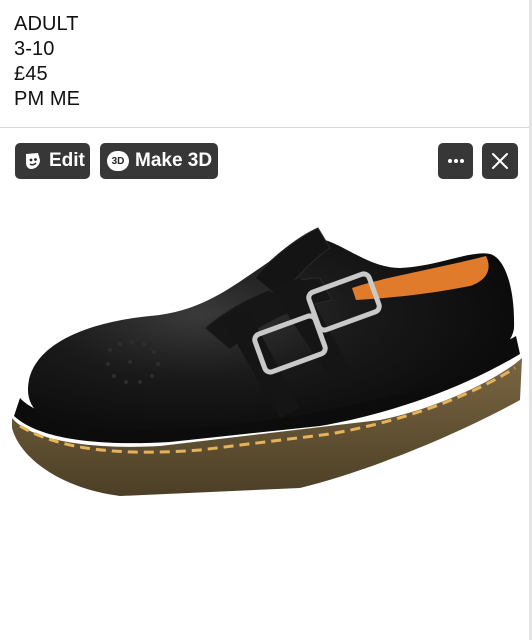 This screenshot has height=640, width=532. What do you see at coordinates (67, 160) in the screenshot?
I see `edit-label: Edit` at bounding box center [67, 160].